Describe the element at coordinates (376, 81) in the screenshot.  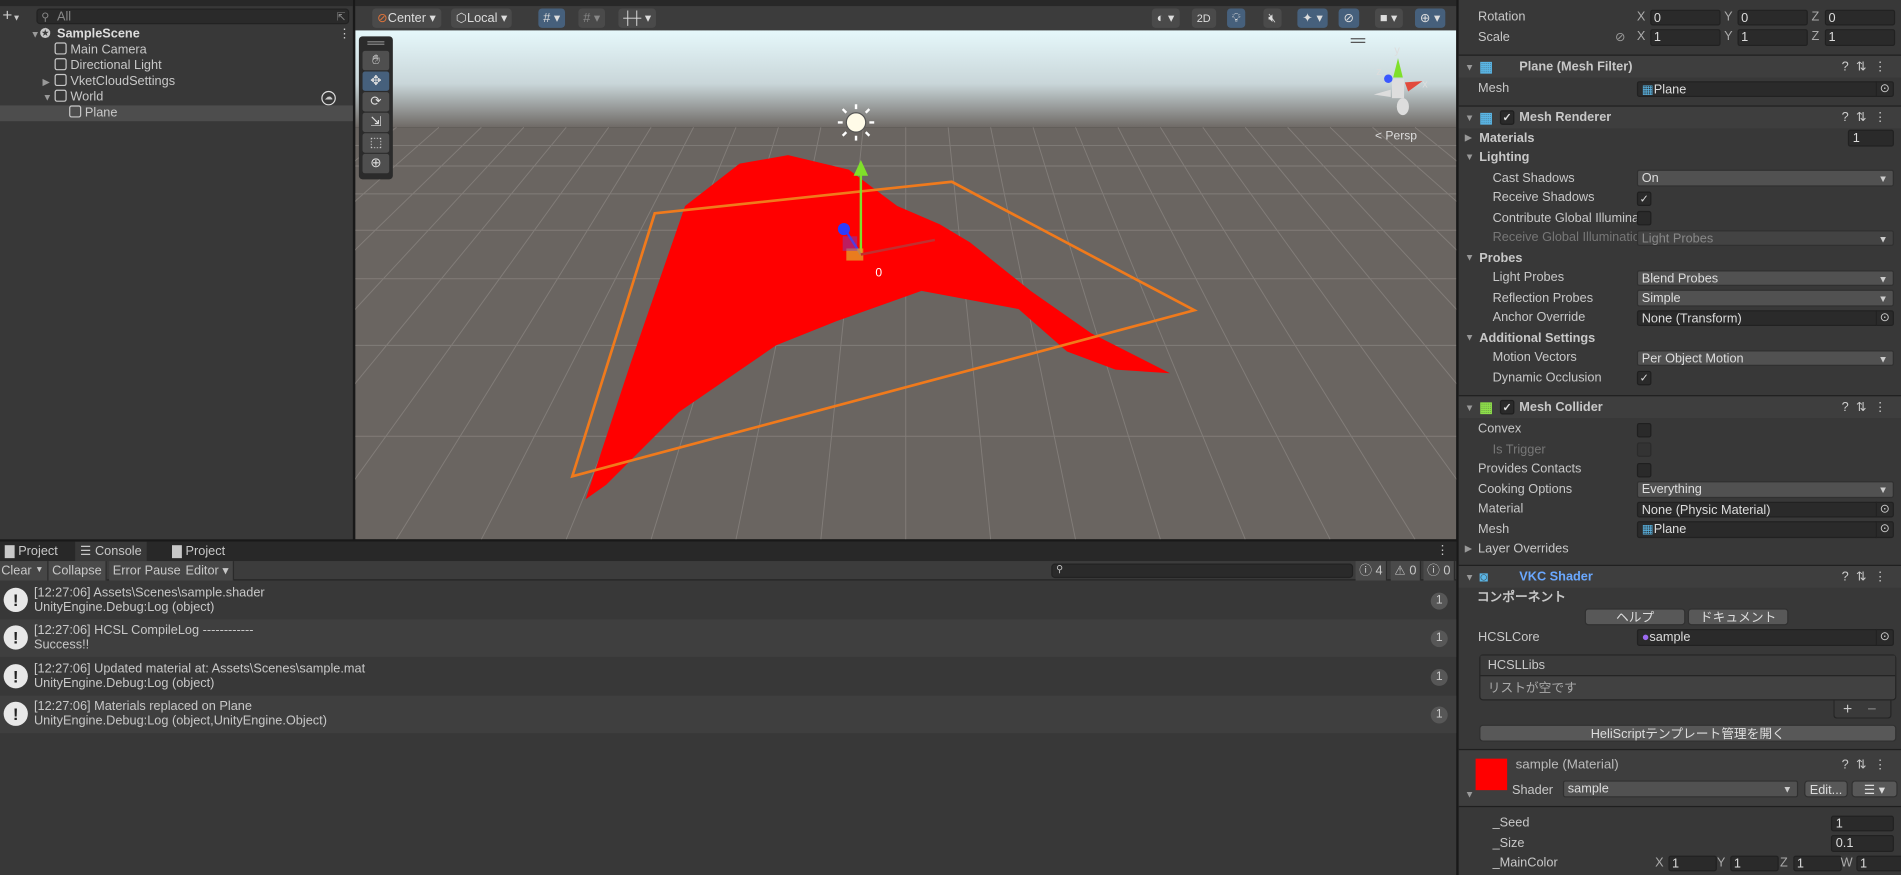
I see `move-tool: ✥` at that location.